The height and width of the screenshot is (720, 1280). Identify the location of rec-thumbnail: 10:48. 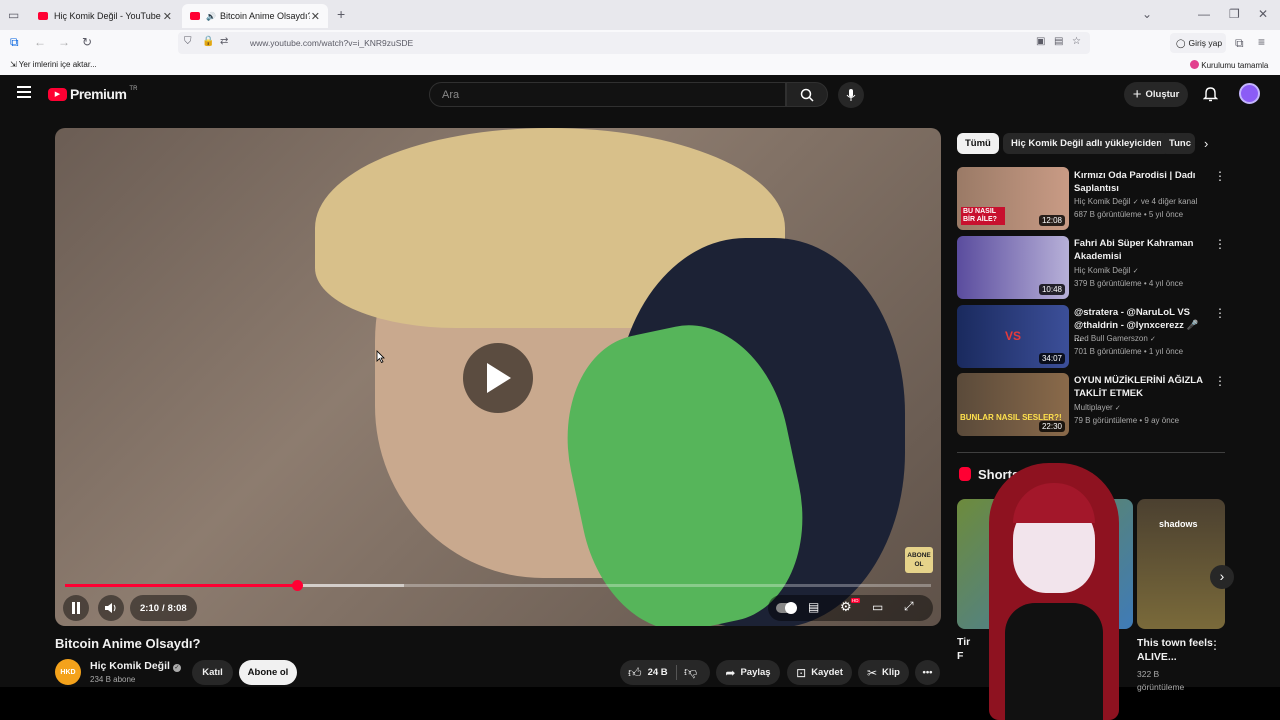
(1013, 267).